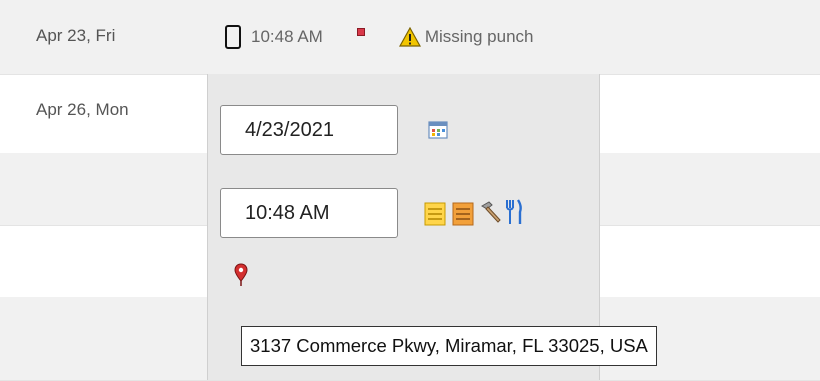  I want to click on fork-knife-icon, so click(514, 212).